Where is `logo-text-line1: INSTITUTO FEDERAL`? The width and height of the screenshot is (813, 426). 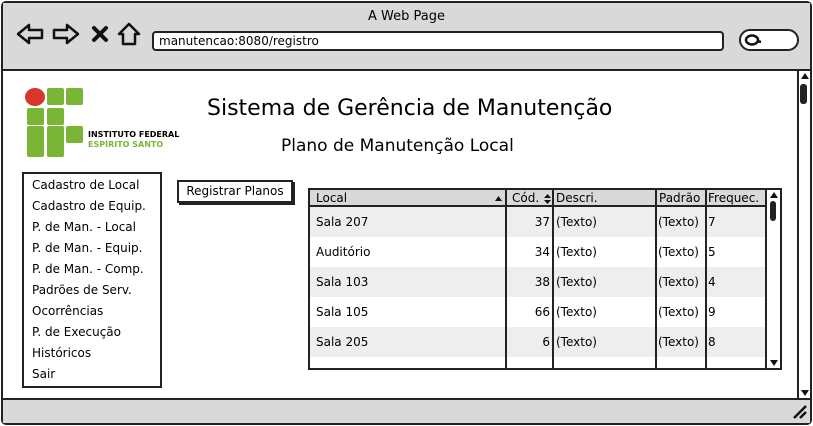 logo-text-line1: INSTITUTO FEDERAL is located at coordinates (134, 134).